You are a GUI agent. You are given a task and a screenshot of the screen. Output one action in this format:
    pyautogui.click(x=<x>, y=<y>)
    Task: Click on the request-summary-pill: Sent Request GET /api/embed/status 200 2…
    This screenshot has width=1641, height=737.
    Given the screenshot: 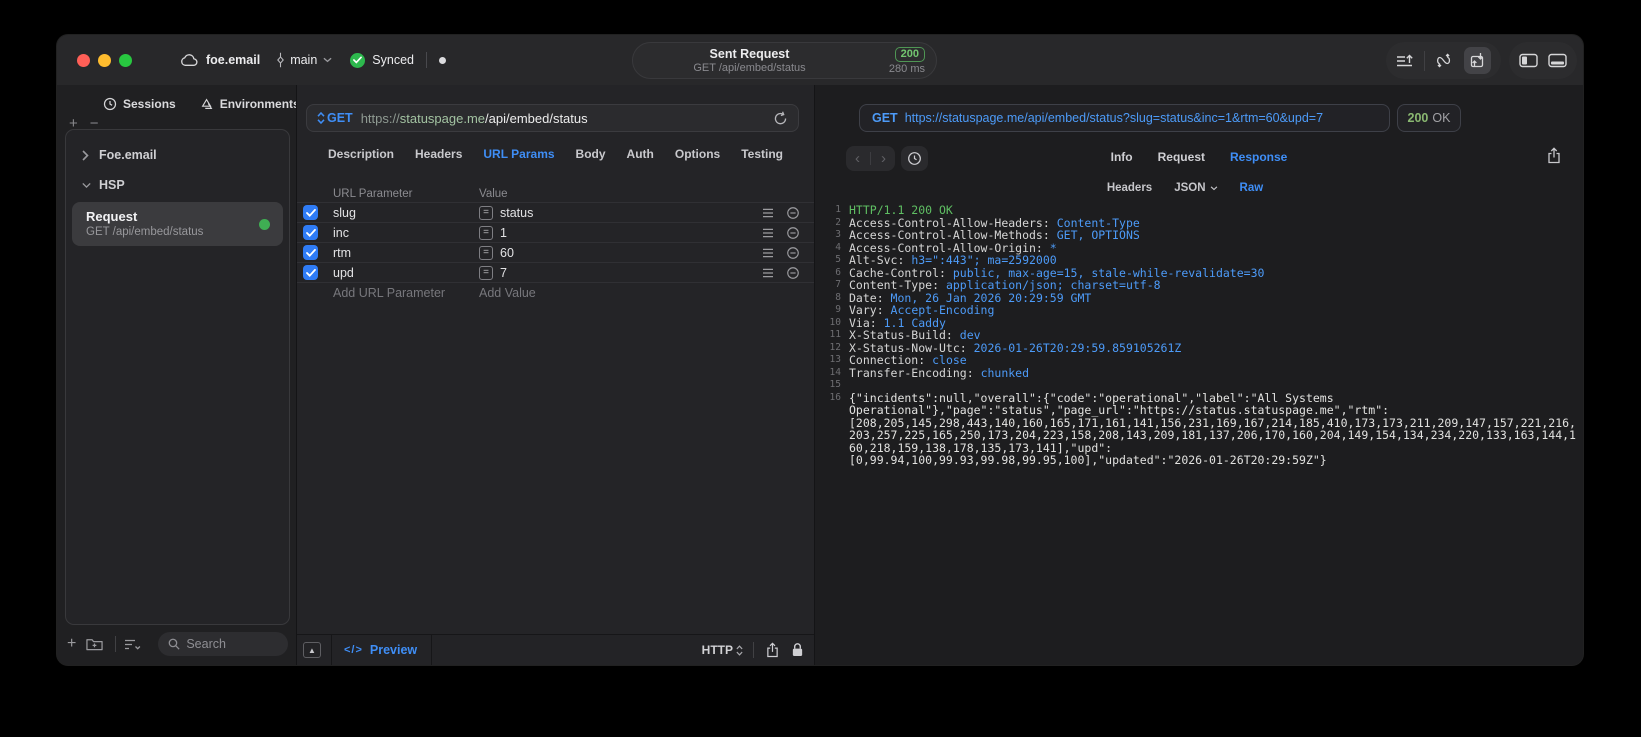 What is the action you would take?
    pyautogui.click(x=784, y=60)
    